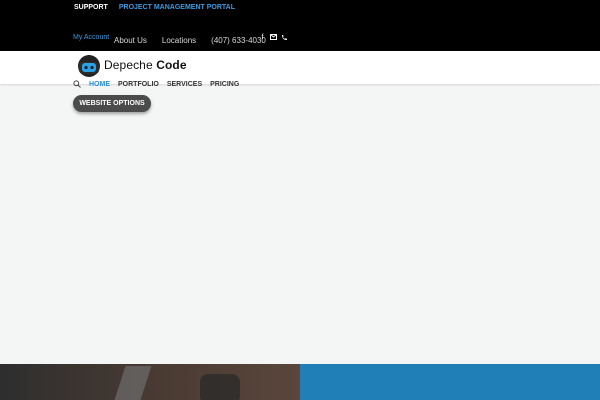  I want to click on locations-link: Locations, so click(179, 40).